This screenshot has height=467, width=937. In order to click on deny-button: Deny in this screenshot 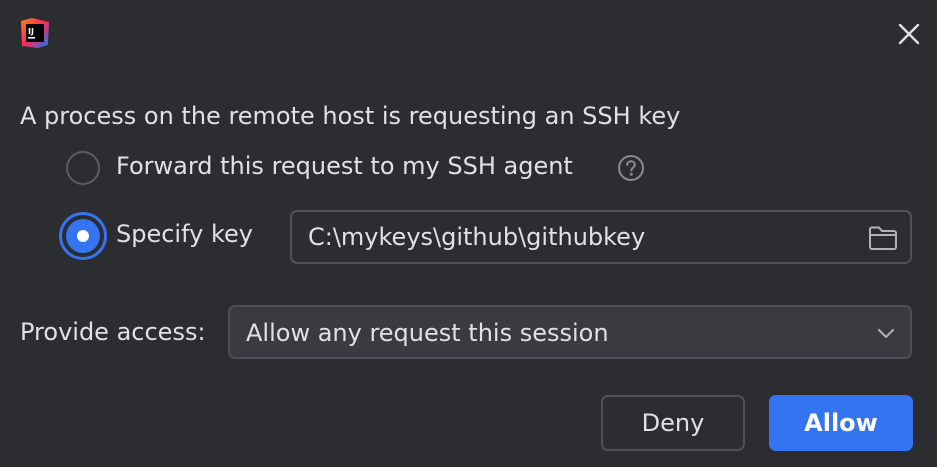, I will do `click(673, 423)`.